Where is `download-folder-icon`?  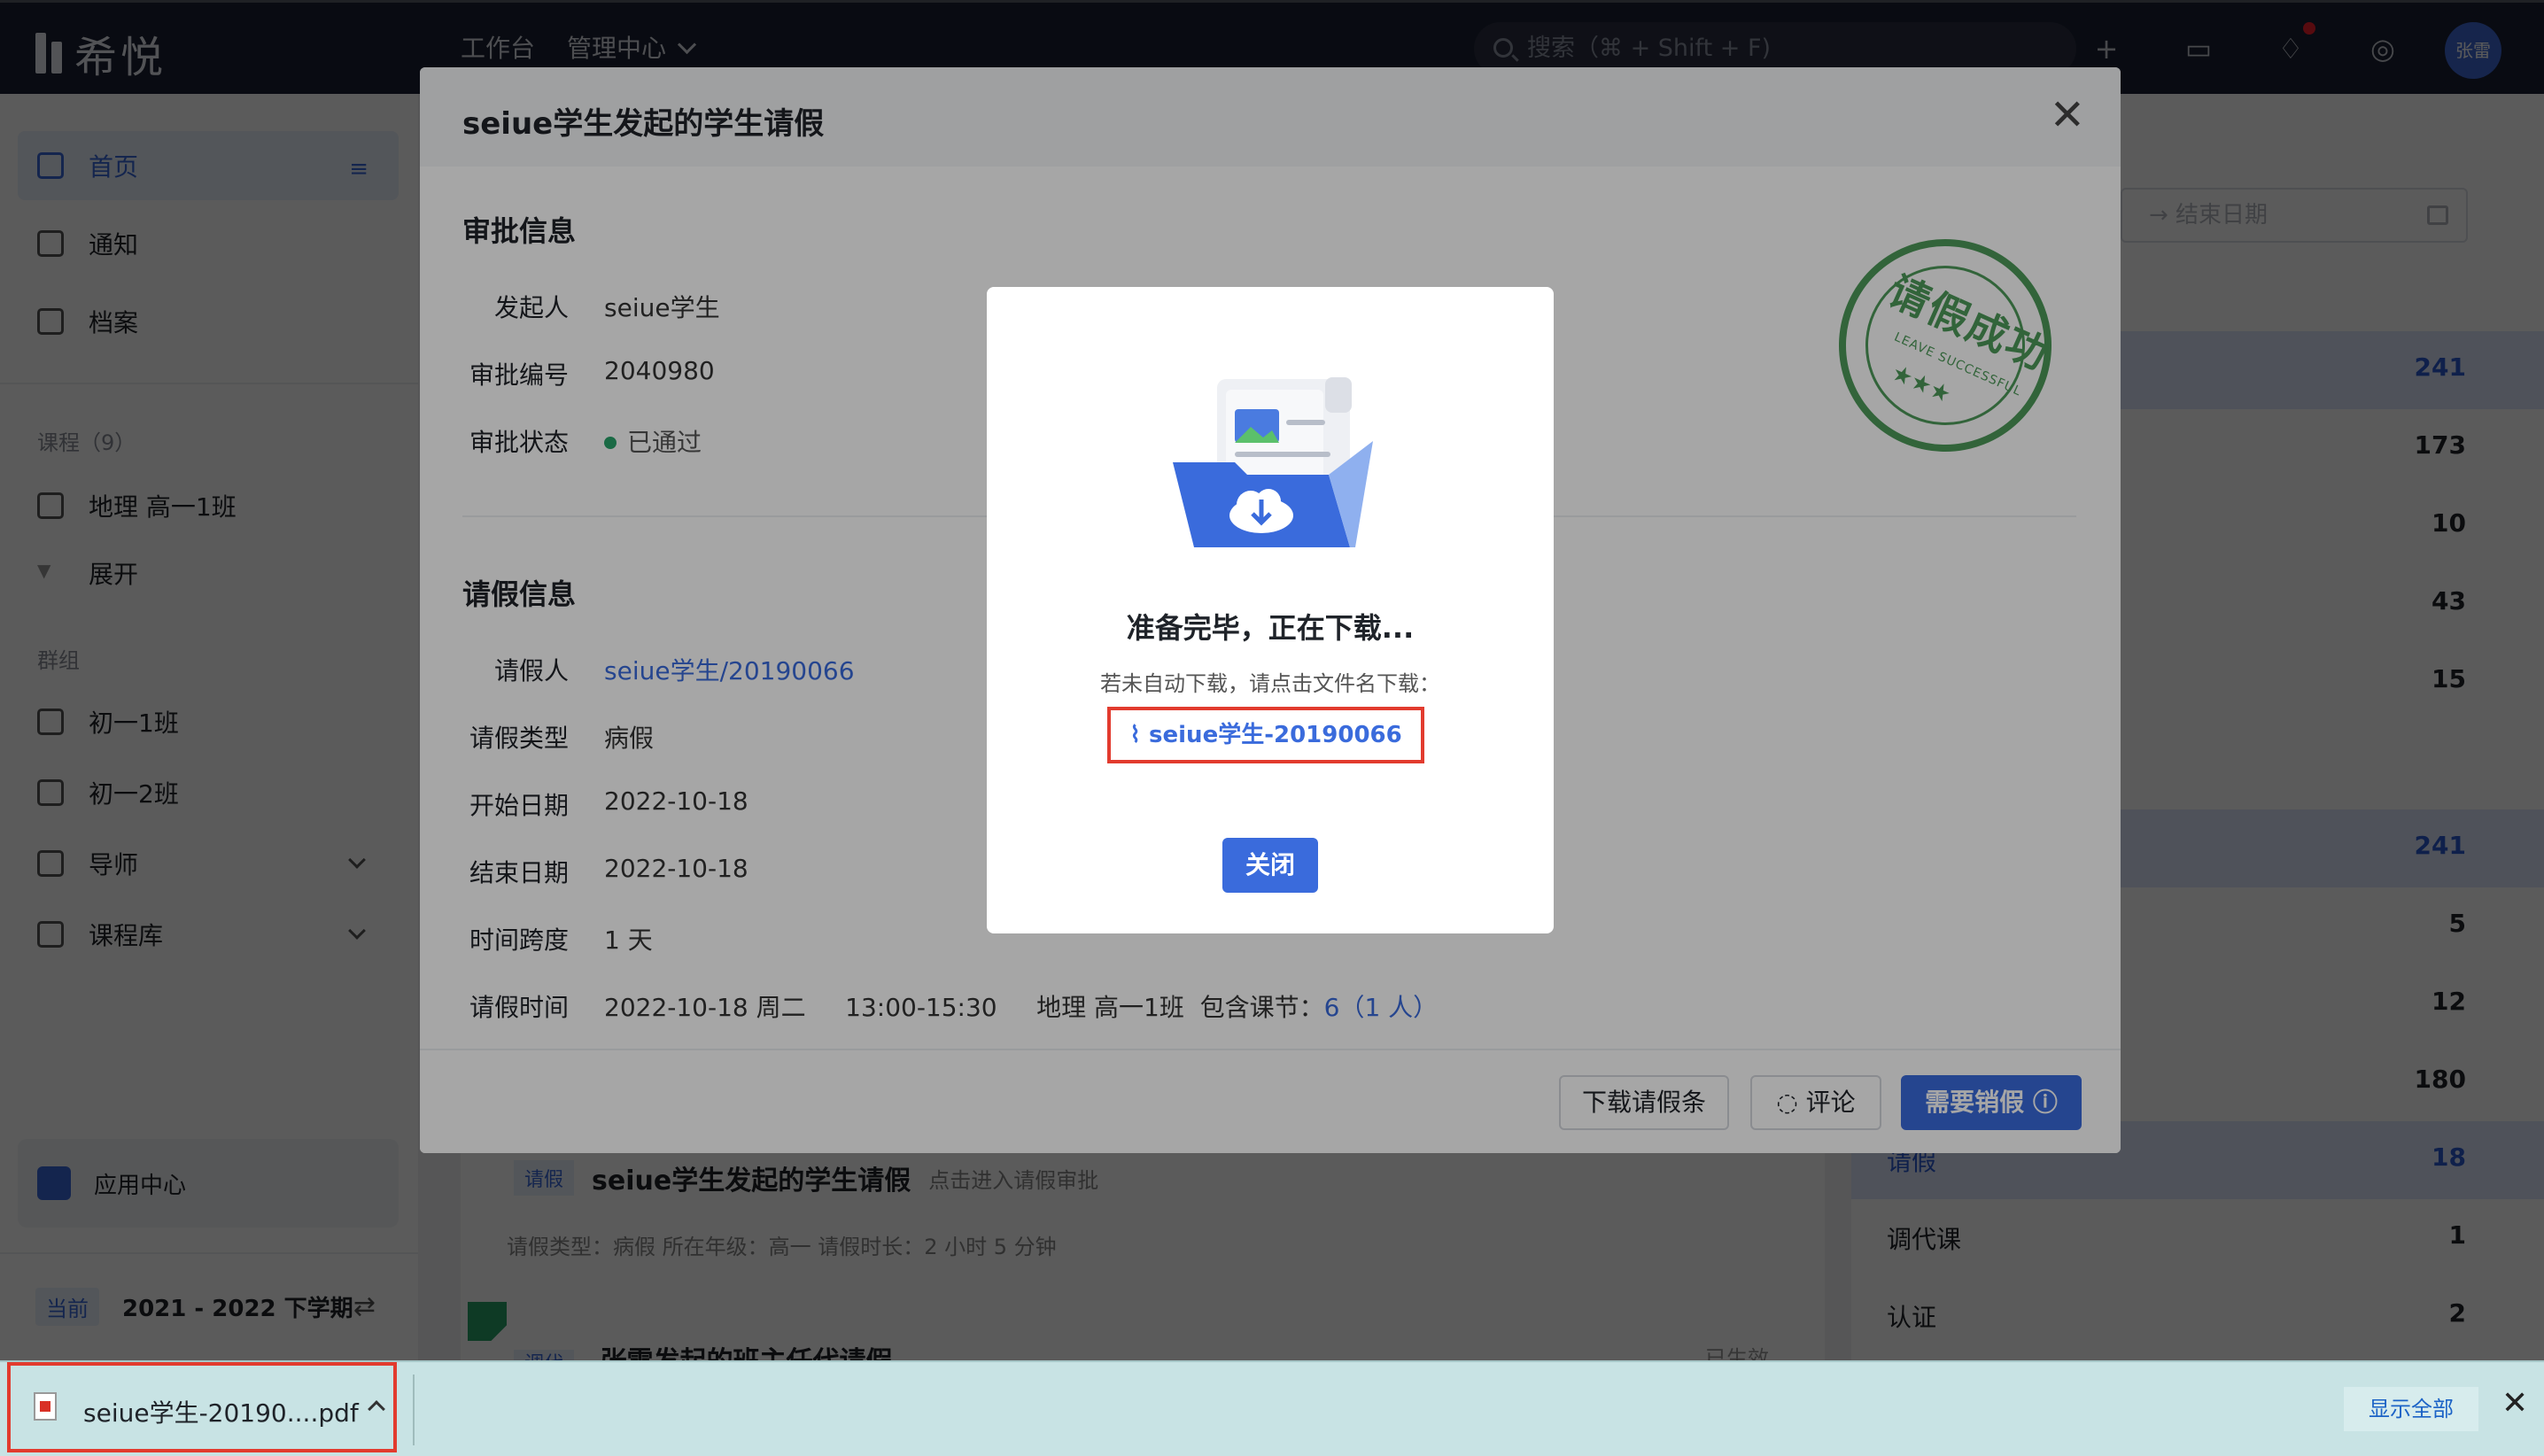
download-folder-icon is located at coordinates (1273, 462).